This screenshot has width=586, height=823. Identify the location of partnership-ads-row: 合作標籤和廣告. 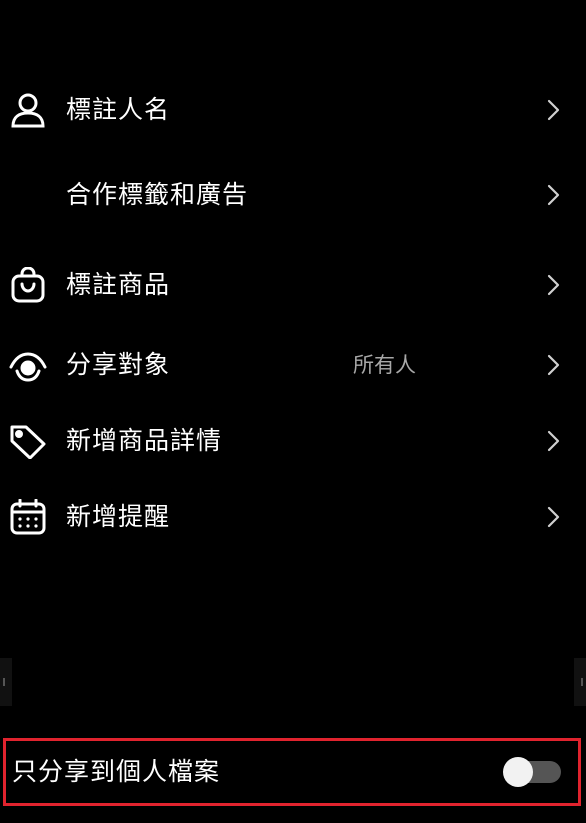
(293, 195).